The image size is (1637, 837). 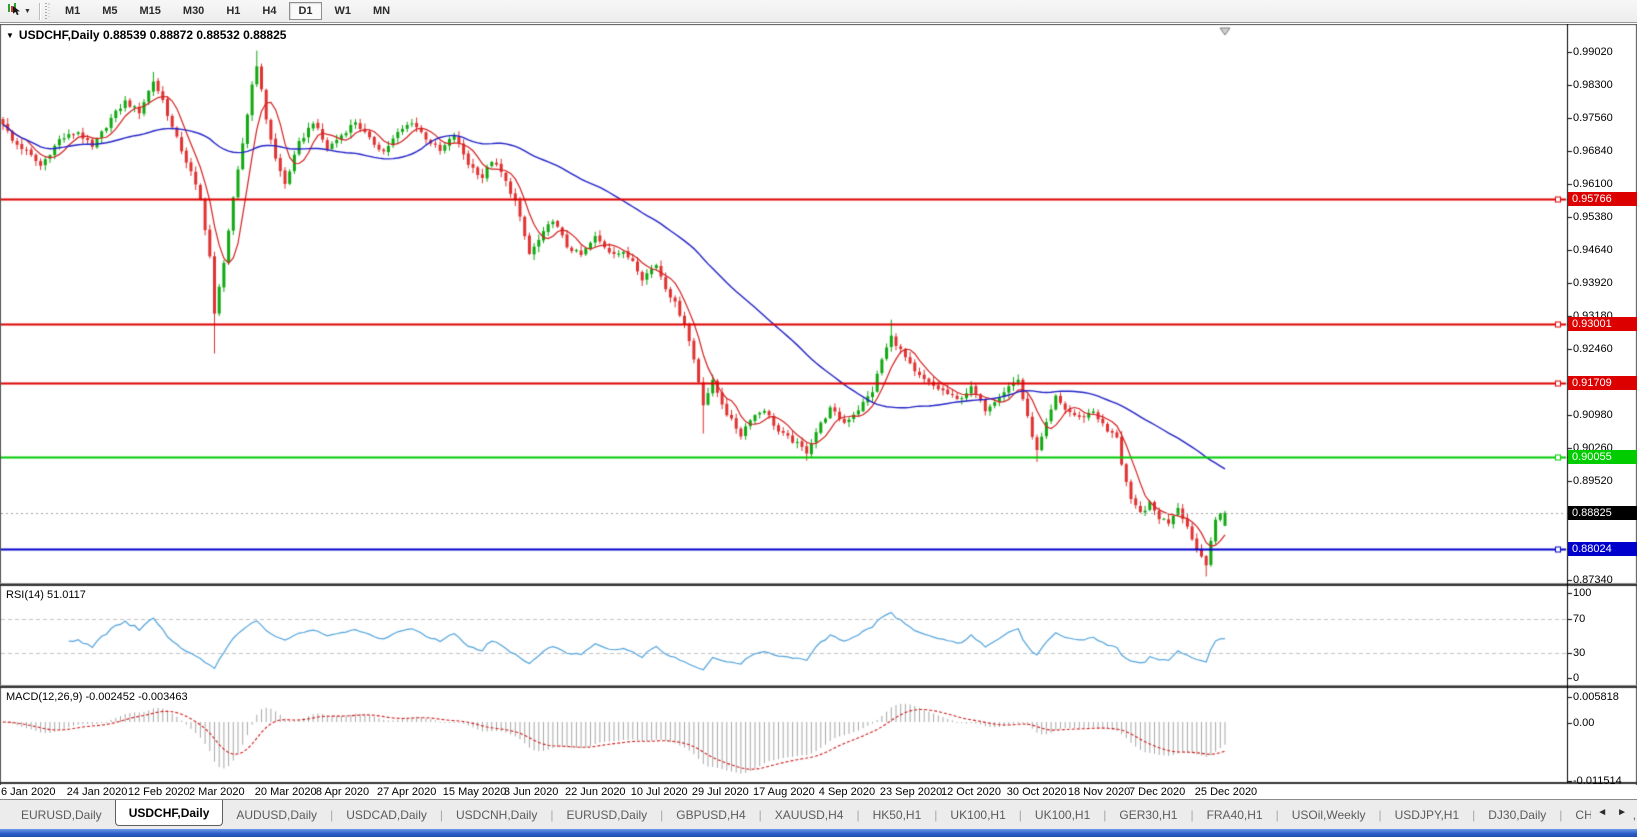 What do you see at coordinates (784, 792) in the screenshot?
I see `date-axis-label: 17 Aug 2020` at bounding box center [784, 792].